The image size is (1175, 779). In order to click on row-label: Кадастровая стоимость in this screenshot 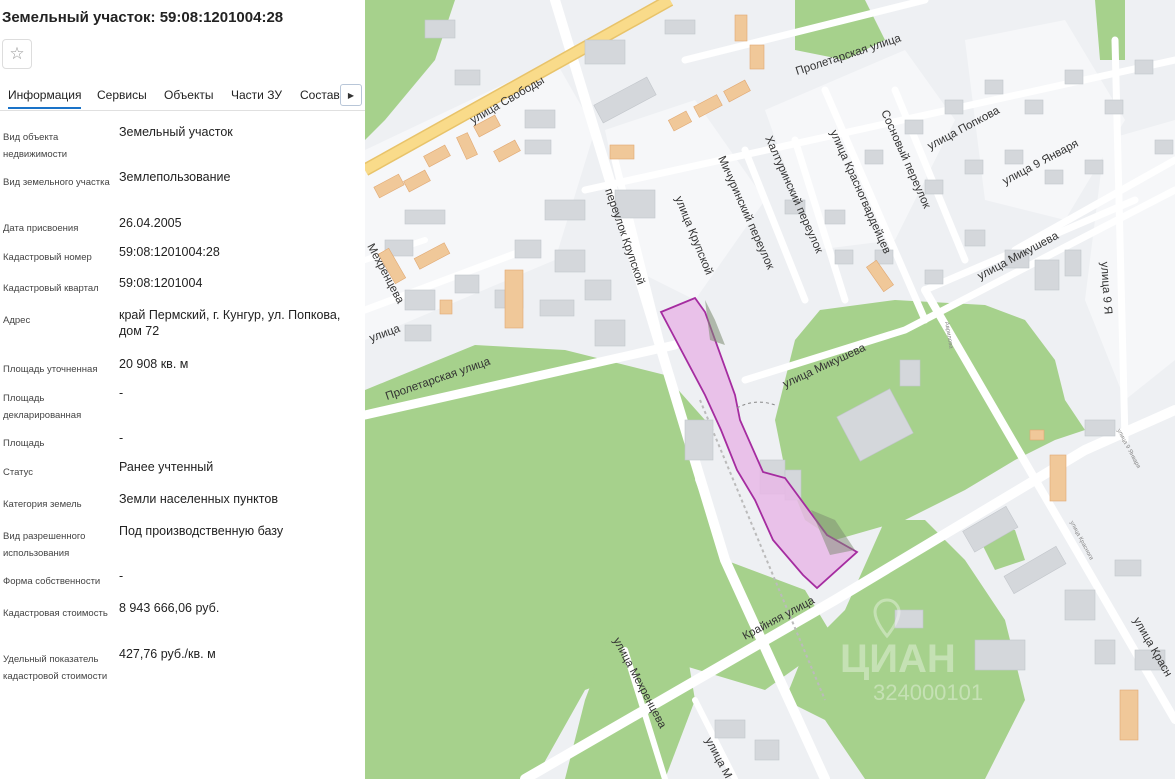, I will do `click(55, 613)`.